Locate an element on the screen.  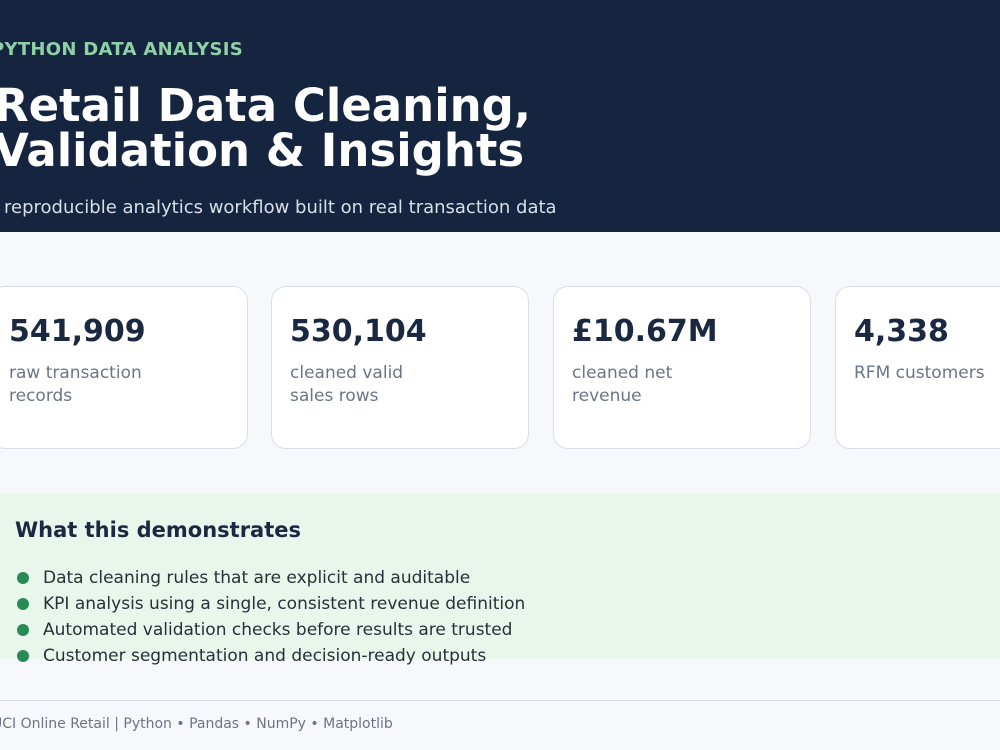
kpi-card-cleaned-rows: 530,104 cleaned valid sales rows is located at coordinates (400, 367).